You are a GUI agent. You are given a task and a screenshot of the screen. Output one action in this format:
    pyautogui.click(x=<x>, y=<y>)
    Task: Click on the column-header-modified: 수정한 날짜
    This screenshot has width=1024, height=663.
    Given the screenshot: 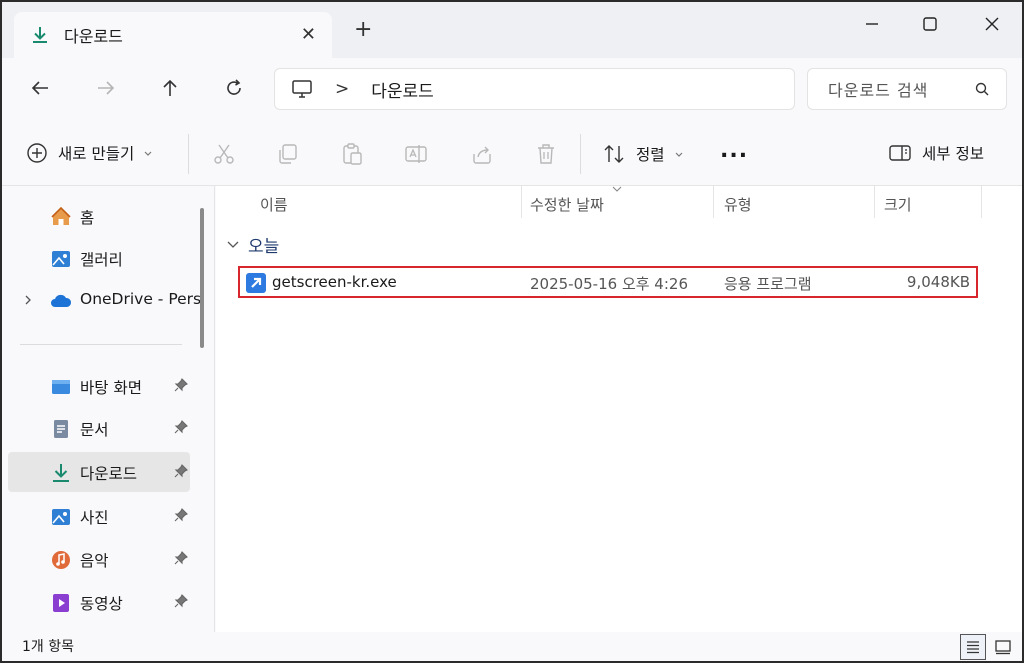 What is the action you would take?
    pyautogui.click(x=567, y=204)
    